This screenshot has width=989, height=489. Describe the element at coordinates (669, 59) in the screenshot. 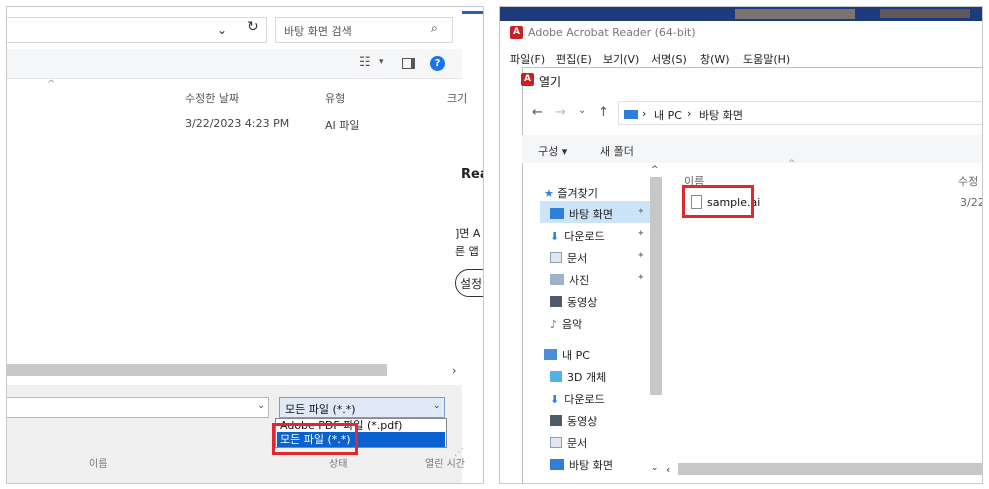

I see `menu-sign: 서명(S)` at that location.